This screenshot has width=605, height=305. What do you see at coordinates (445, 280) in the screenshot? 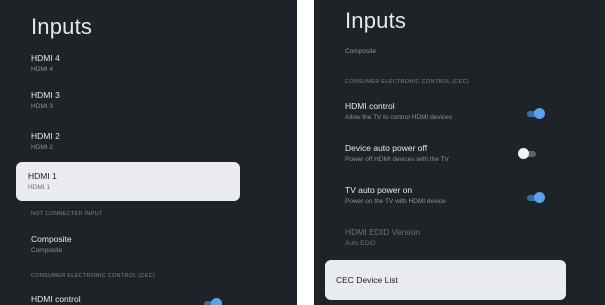
I see `cec-device-list-selected: CEC Device List` at bounding box center [445, 280].